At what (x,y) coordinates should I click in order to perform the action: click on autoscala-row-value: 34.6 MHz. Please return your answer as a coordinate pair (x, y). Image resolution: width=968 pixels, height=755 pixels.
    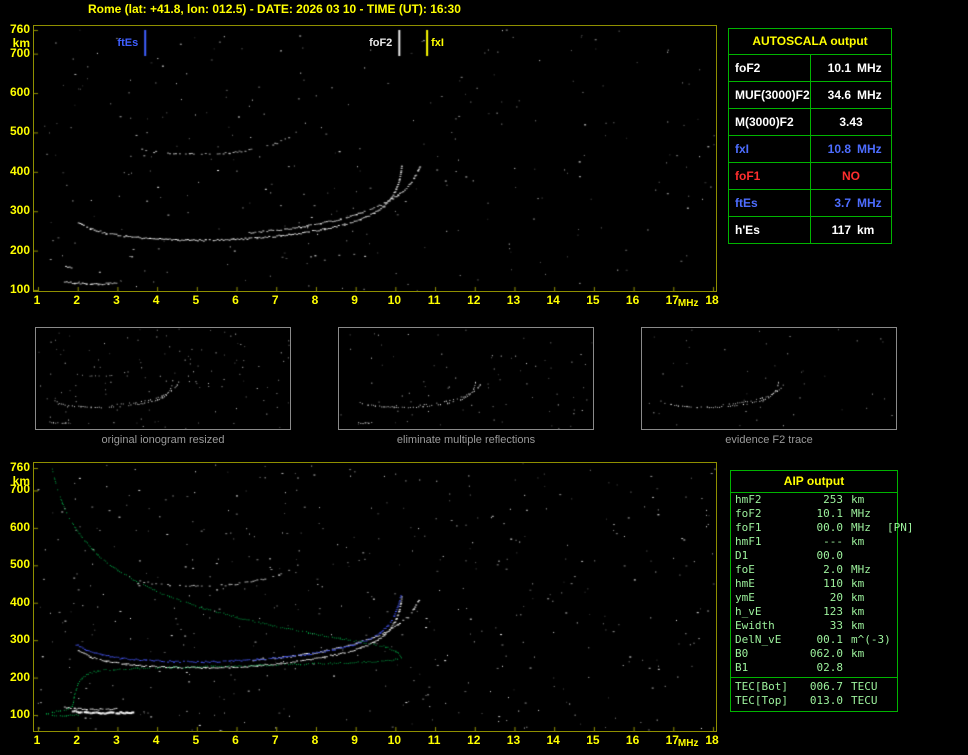
    Looking at the image, I should click on (854, 95).